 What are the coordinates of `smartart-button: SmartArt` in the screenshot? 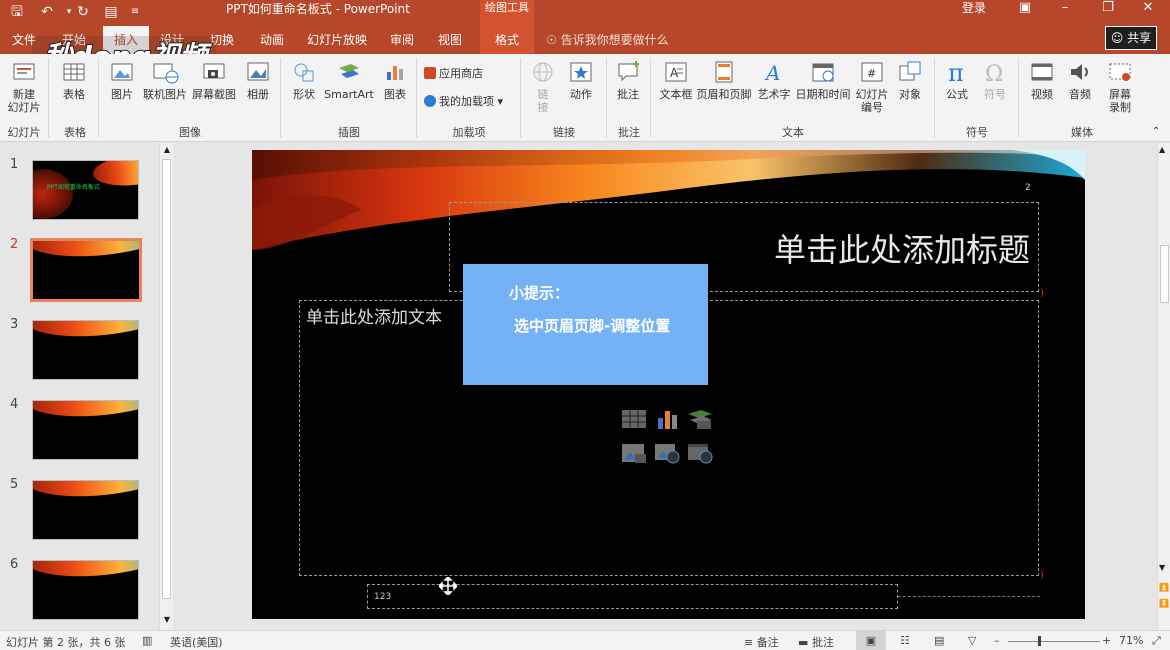 It's located at (349, 79).